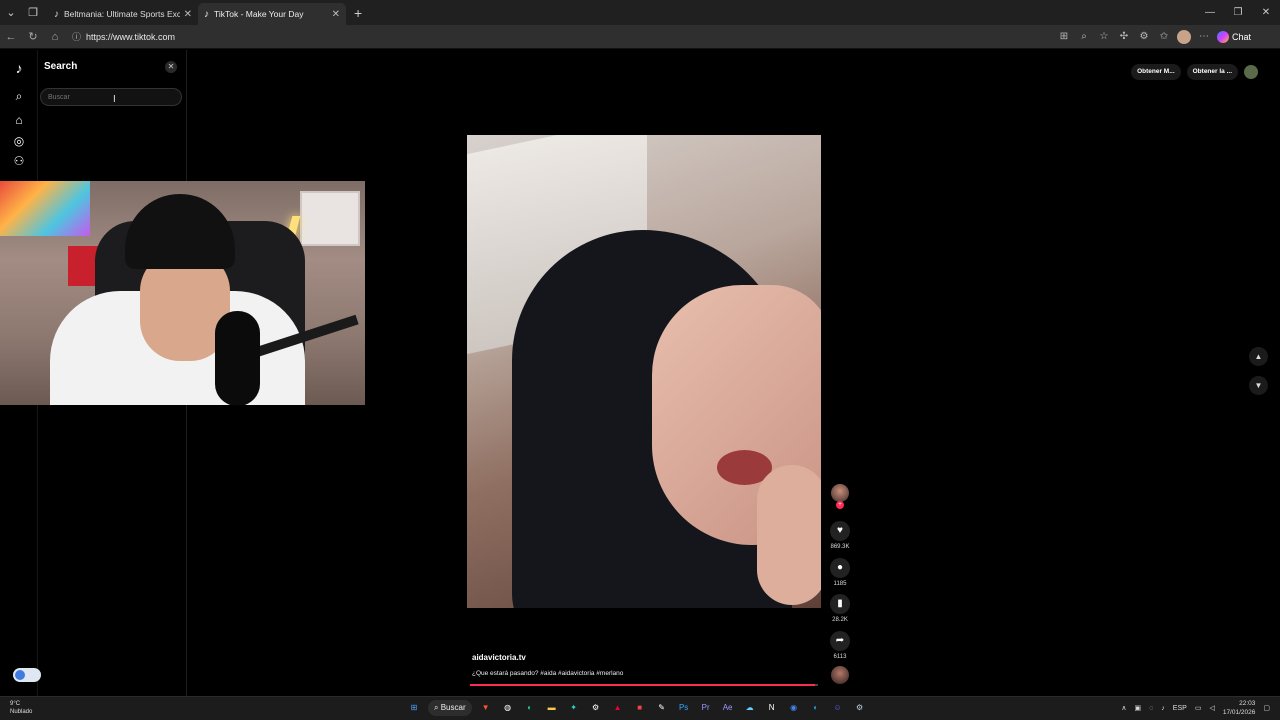 Image resolution: width=1280 pixels, height=720 pixels. I want to click on next-video-chevron-down-icon: ▼, so click(1258, 385).